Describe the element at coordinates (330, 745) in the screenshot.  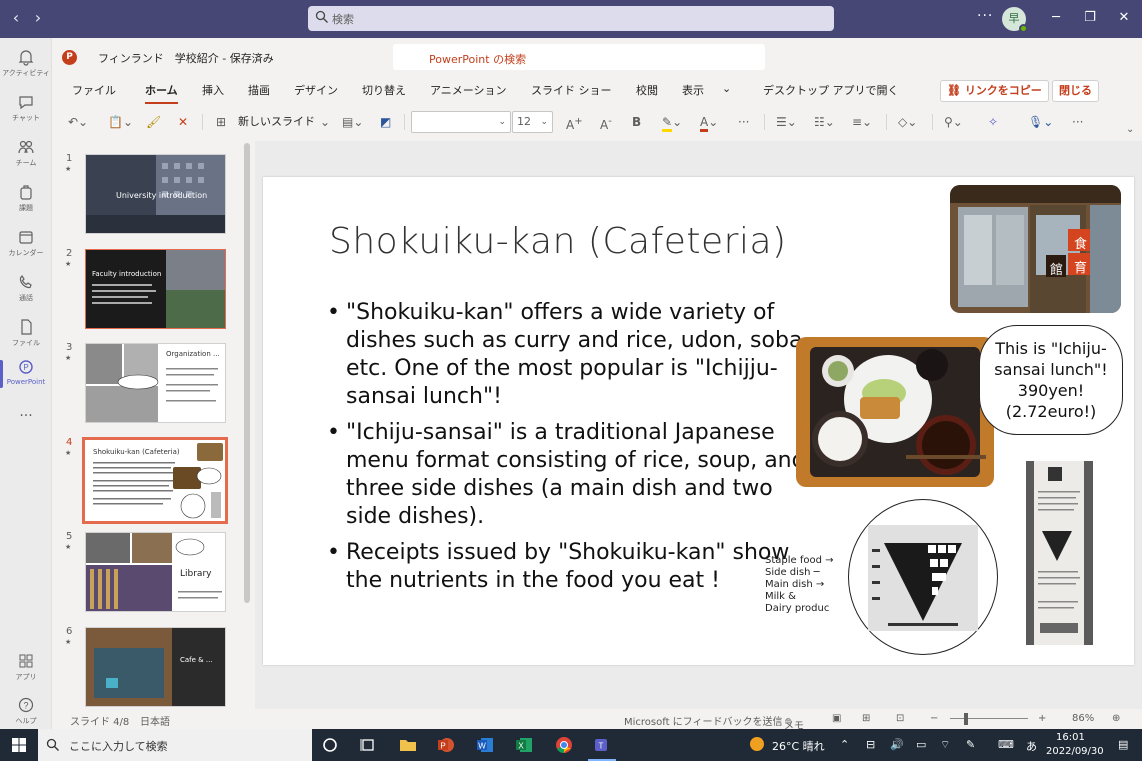
I see `cortana-icon` at that location.